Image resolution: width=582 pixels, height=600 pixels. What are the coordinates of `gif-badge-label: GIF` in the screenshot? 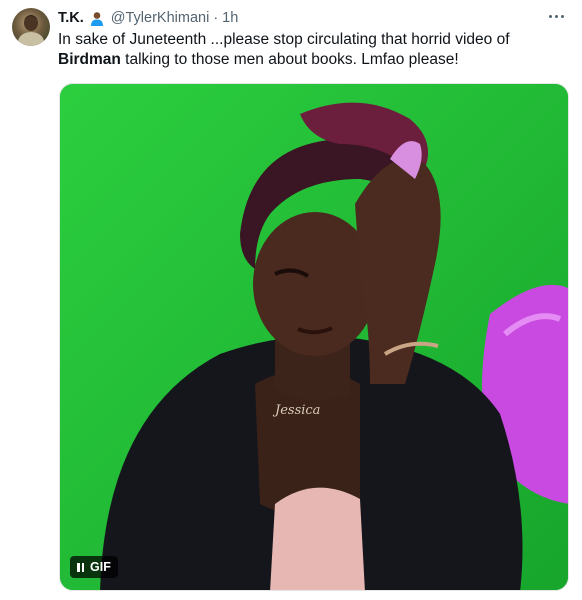 It's located at (100, 567).